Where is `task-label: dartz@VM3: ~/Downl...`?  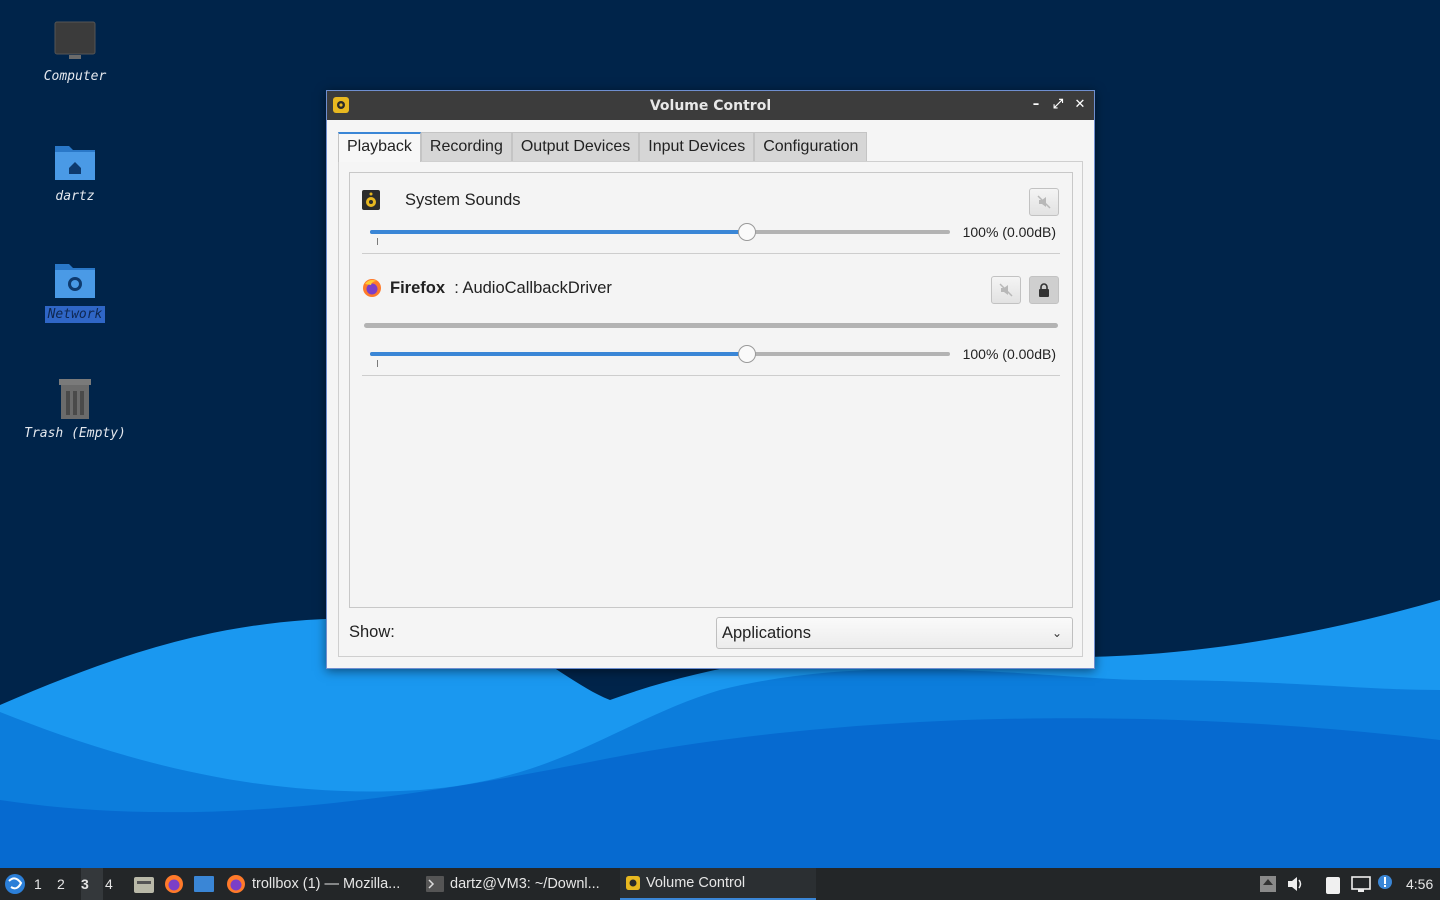 task-label: dartz@VM3: ~/Downl... is located at coordinates (525, 884).